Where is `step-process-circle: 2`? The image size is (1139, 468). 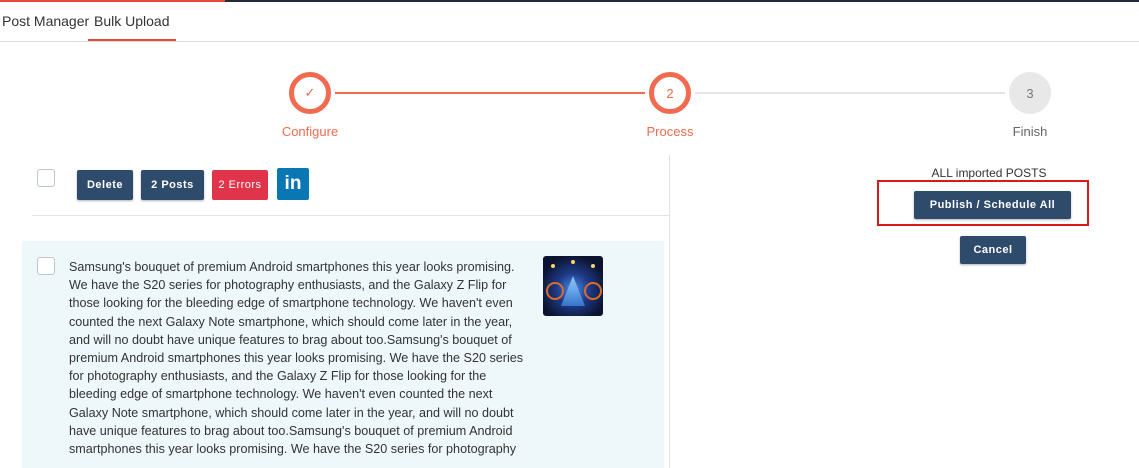
step-process-circle: 2 is located at coordinates (670, 93).